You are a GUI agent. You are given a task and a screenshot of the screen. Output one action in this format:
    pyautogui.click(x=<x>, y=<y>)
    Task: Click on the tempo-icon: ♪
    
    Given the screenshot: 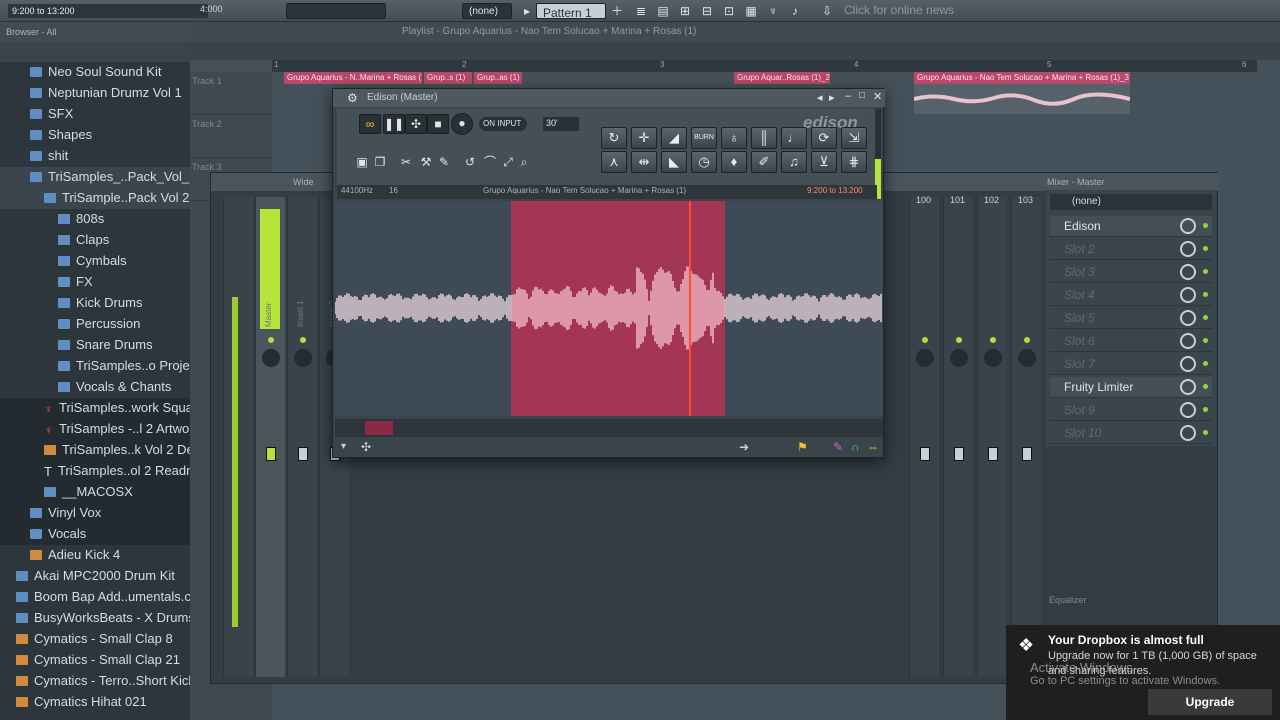 What is the action you would take?
    pyautogui.click(x=795, y=11)
    